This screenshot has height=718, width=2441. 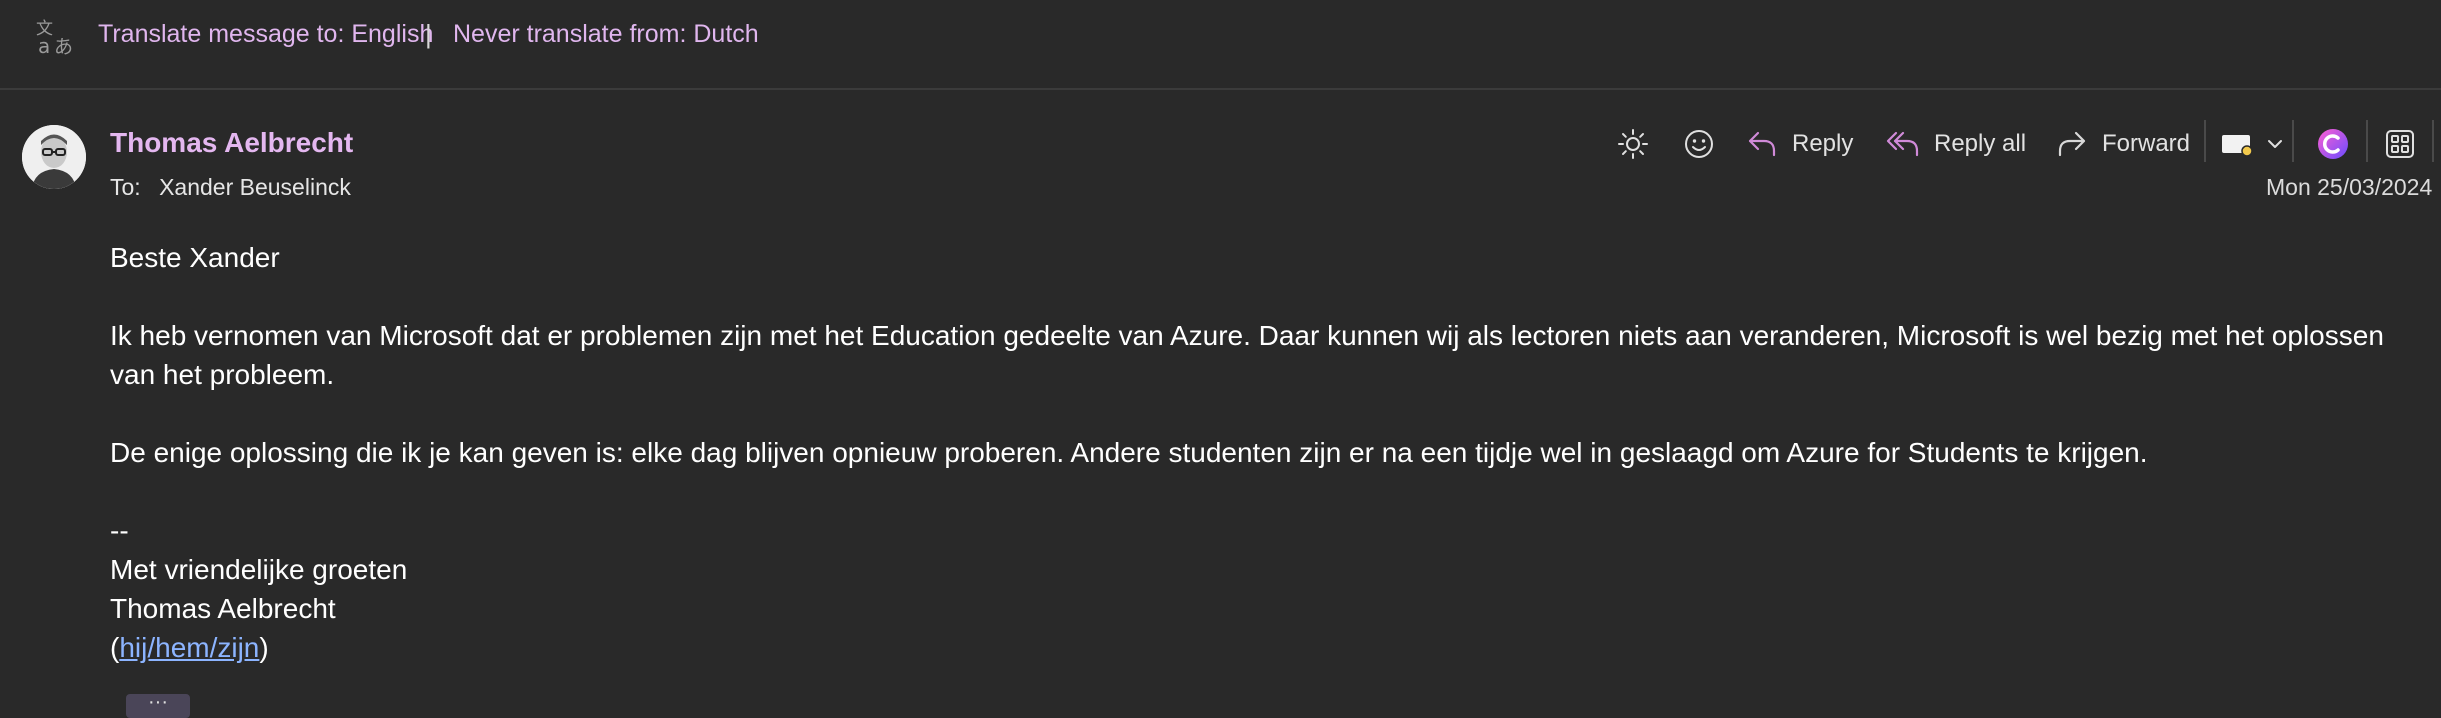 I want to click on show-trimmed-content-button: ···, so click(x=158, y=705).